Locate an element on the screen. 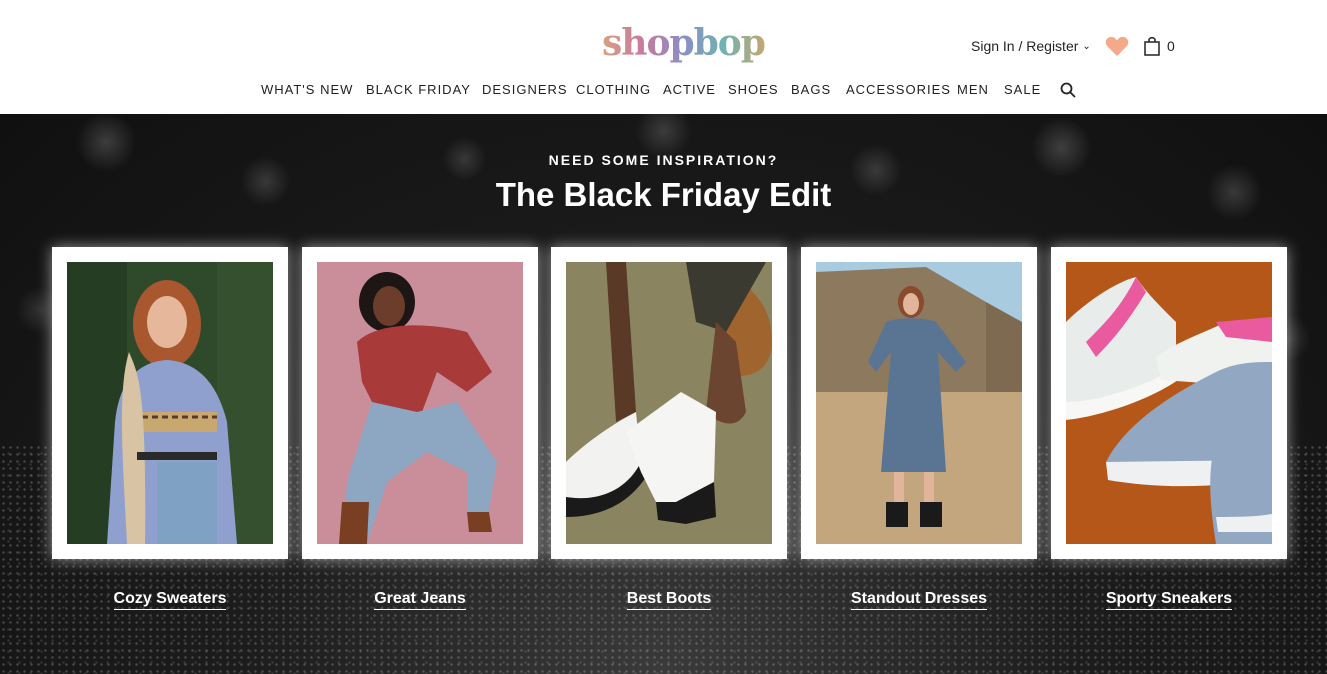 The image size is (1327, 674). shopping-bag-icon is located at coordinates (1152, 46).